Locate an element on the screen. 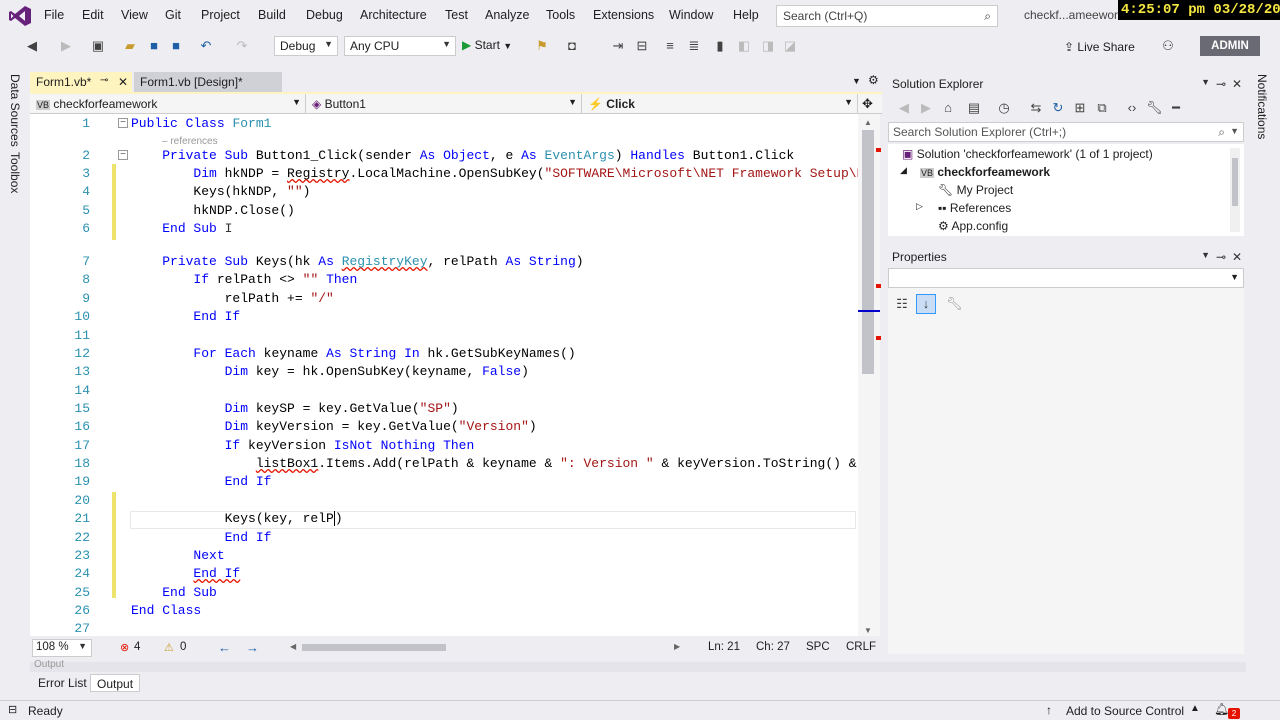 This screenshot has height=720, width=1280. scroll-right-icon: ▶ is located at coordinates (677, 646).